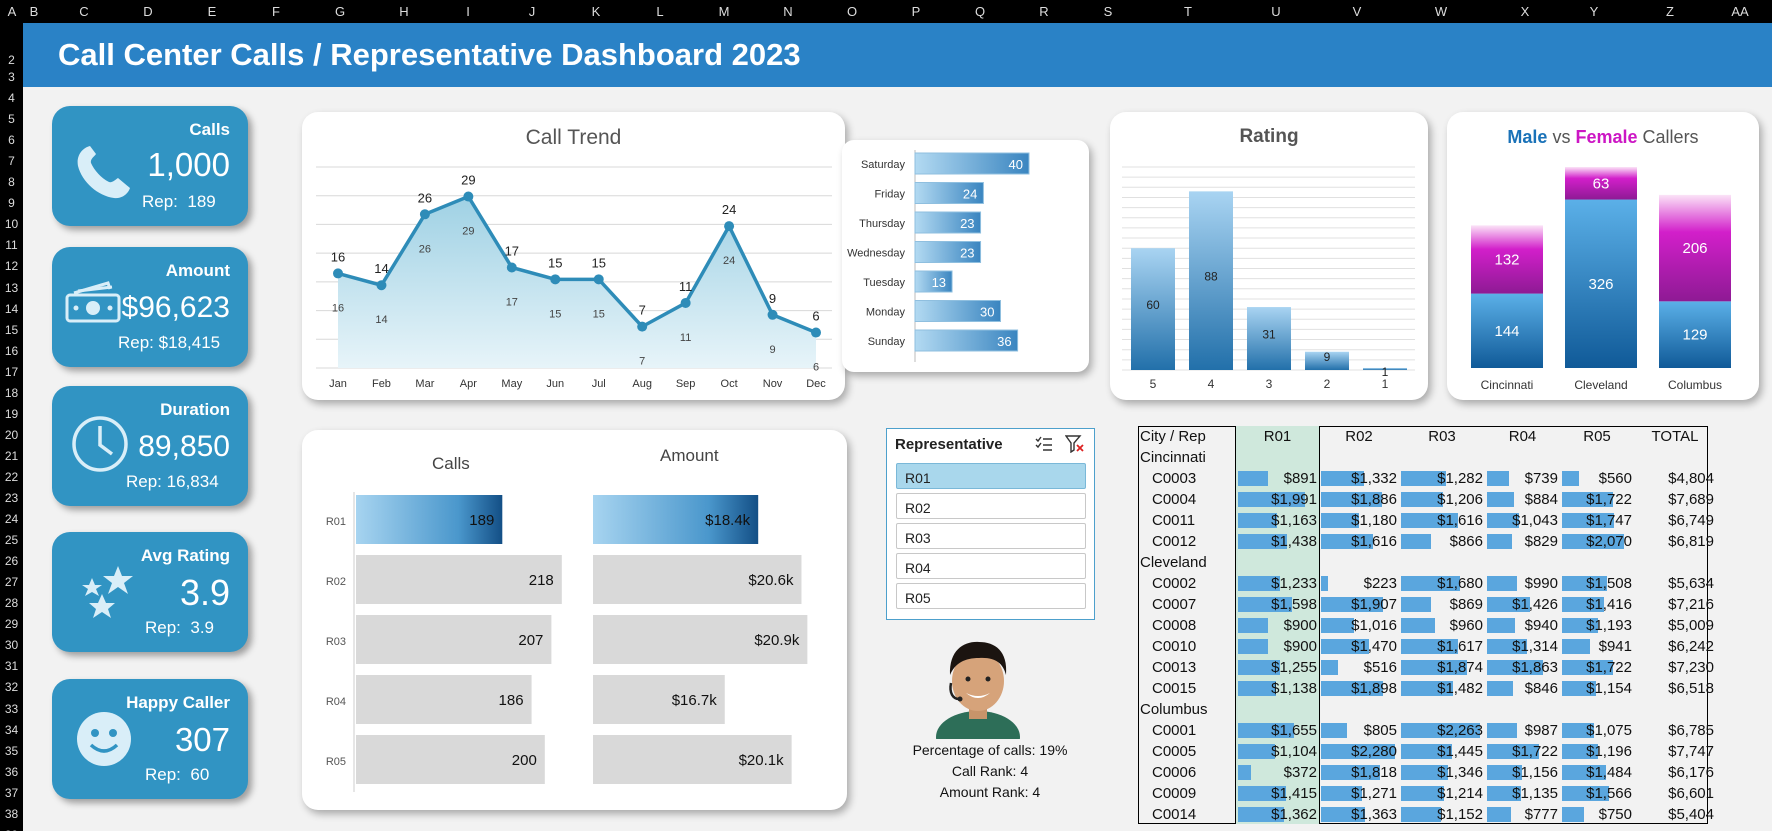  What do you see at coordinates (1675, 646) in the screenshot?
I see `row-total: $6,242` at bounding box center [1675, 646].